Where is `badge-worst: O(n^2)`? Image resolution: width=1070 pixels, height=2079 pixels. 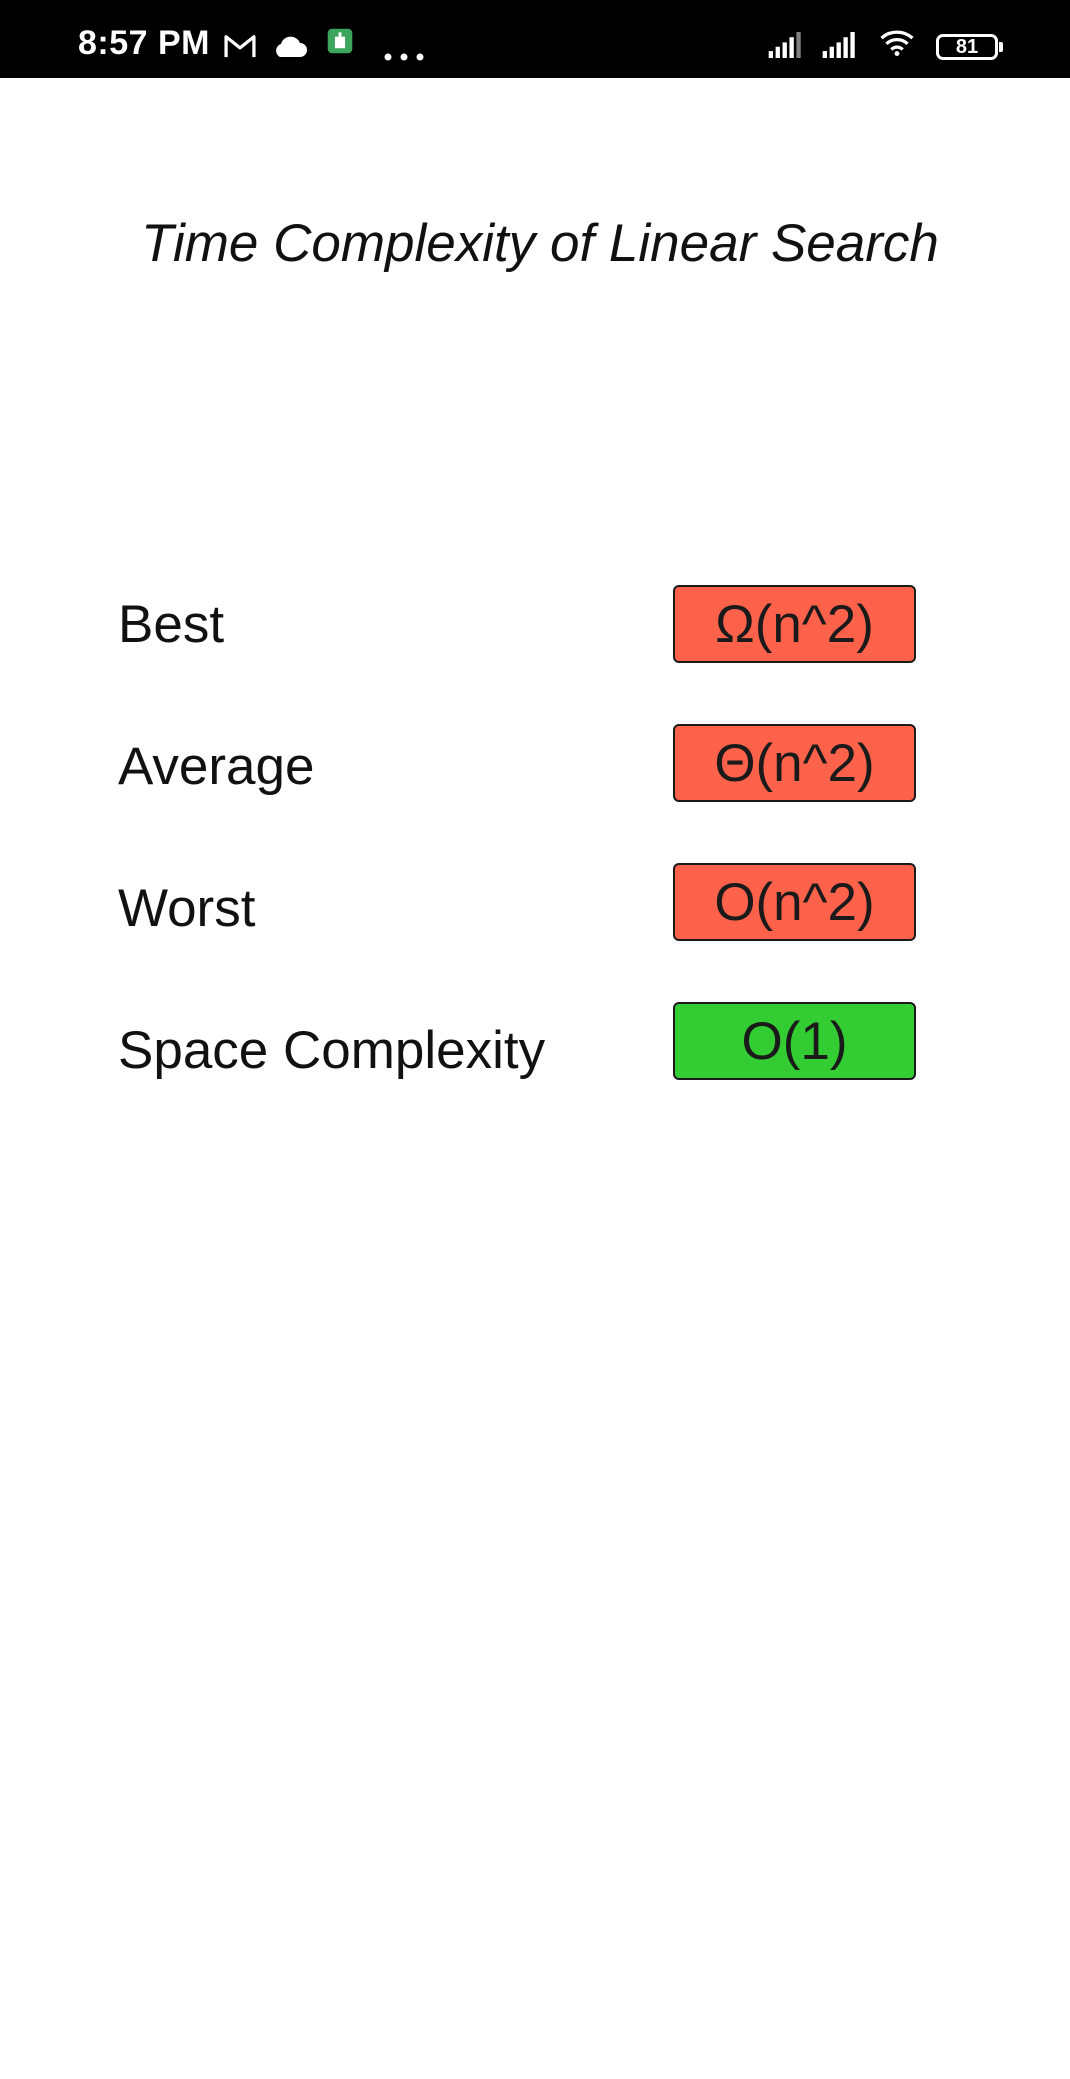
badge-worst: O(n^2) is located at coordinates (794, 902).